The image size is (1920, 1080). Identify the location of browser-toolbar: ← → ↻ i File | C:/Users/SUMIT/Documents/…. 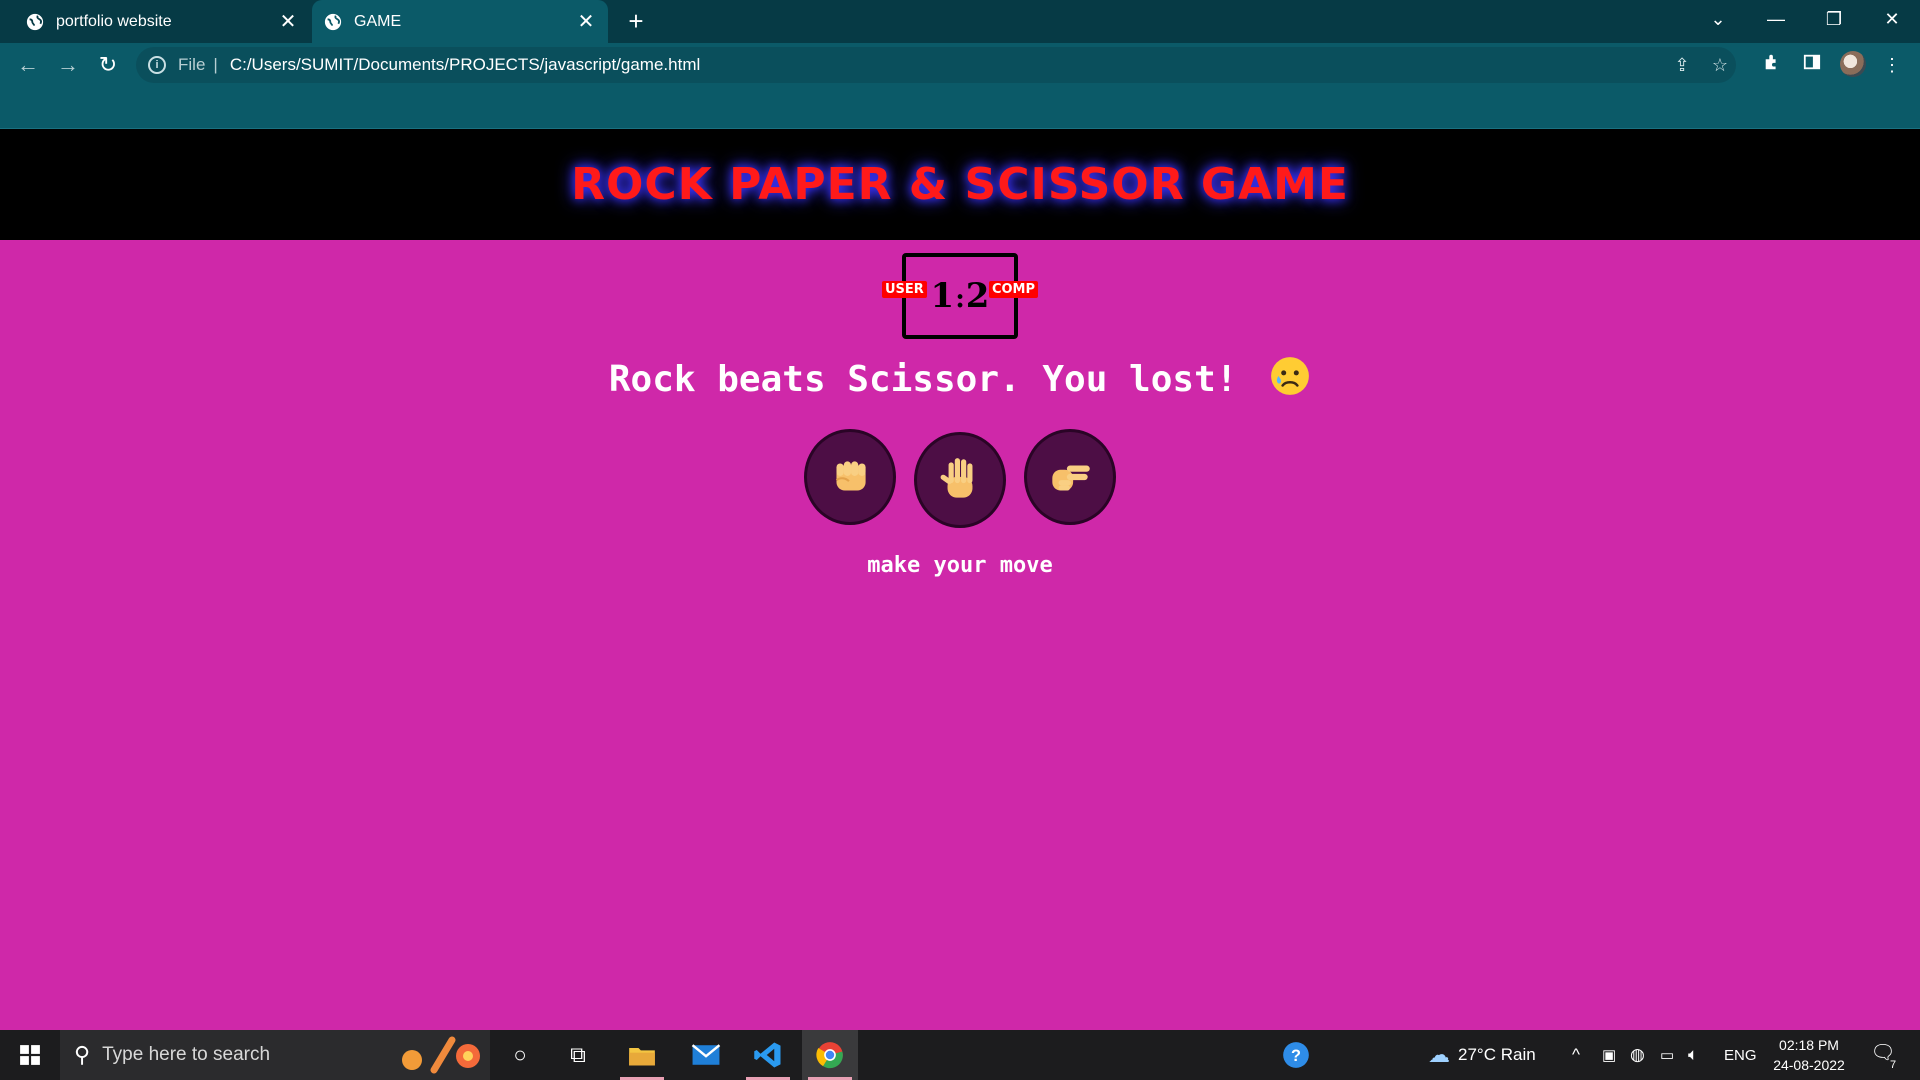
(960, 64).